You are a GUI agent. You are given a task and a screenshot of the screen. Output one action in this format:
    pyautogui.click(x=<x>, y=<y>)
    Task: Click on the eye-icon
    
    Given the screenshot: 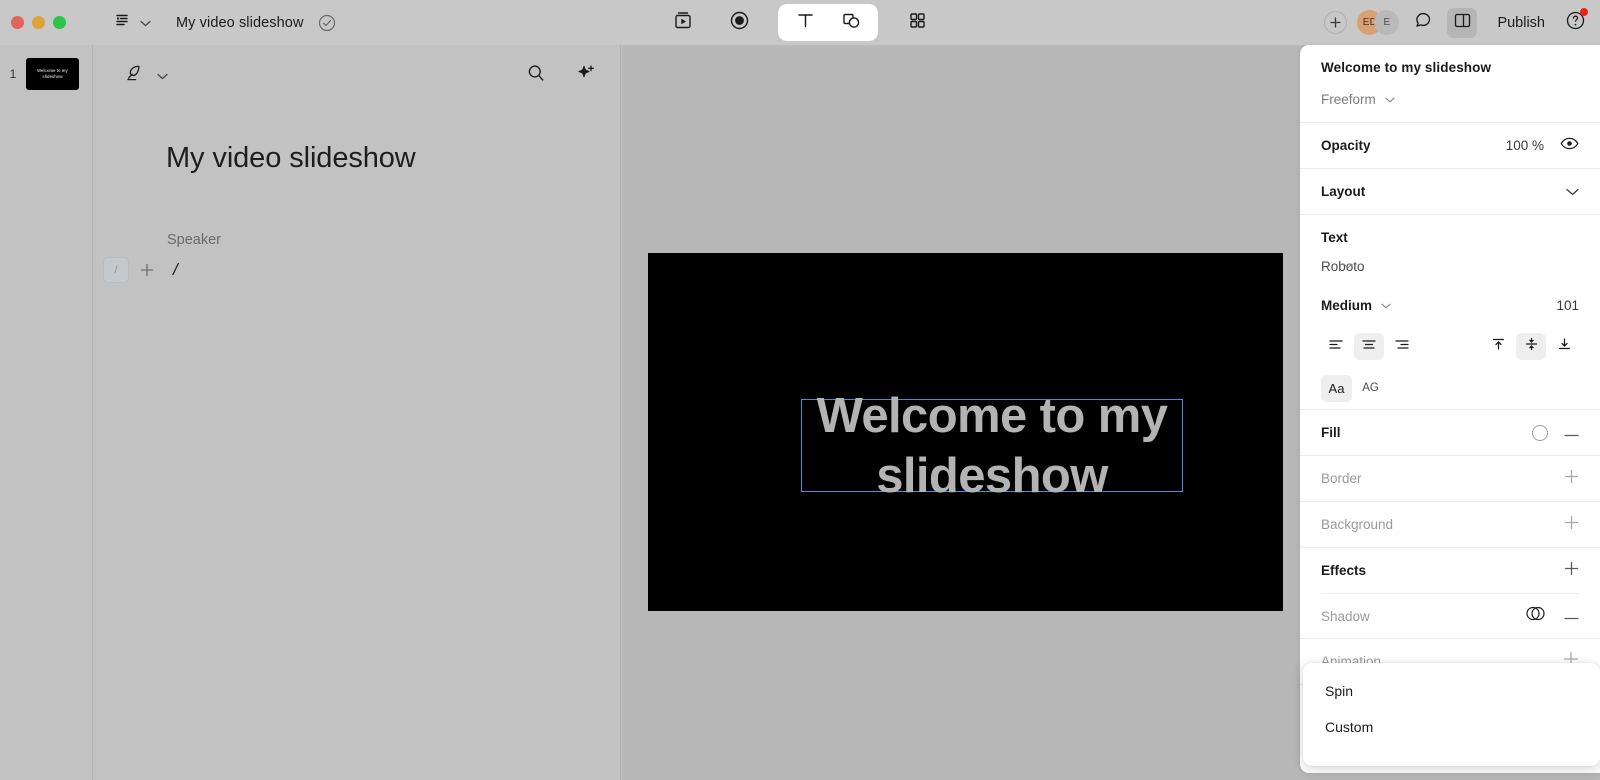 What is the action you would take?
    pyautogui.click(x=1569, y=146)
    